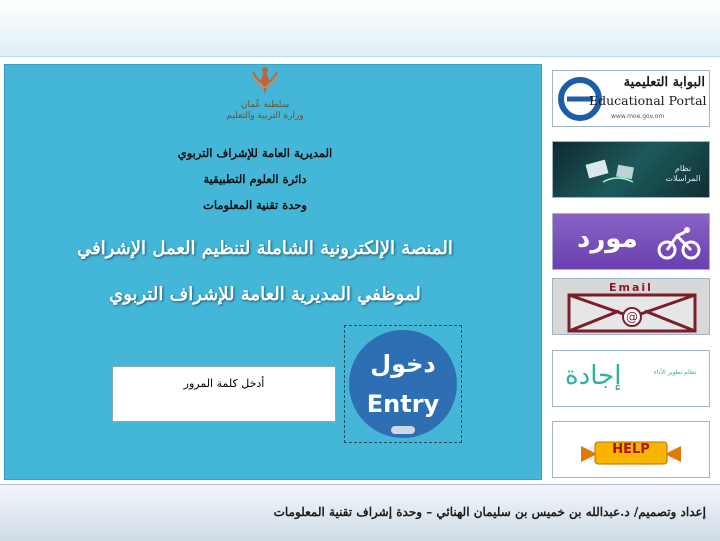 The height and width of the screenshot is (541, 720). I want to click on help-label: HELP, so click(631, 449).